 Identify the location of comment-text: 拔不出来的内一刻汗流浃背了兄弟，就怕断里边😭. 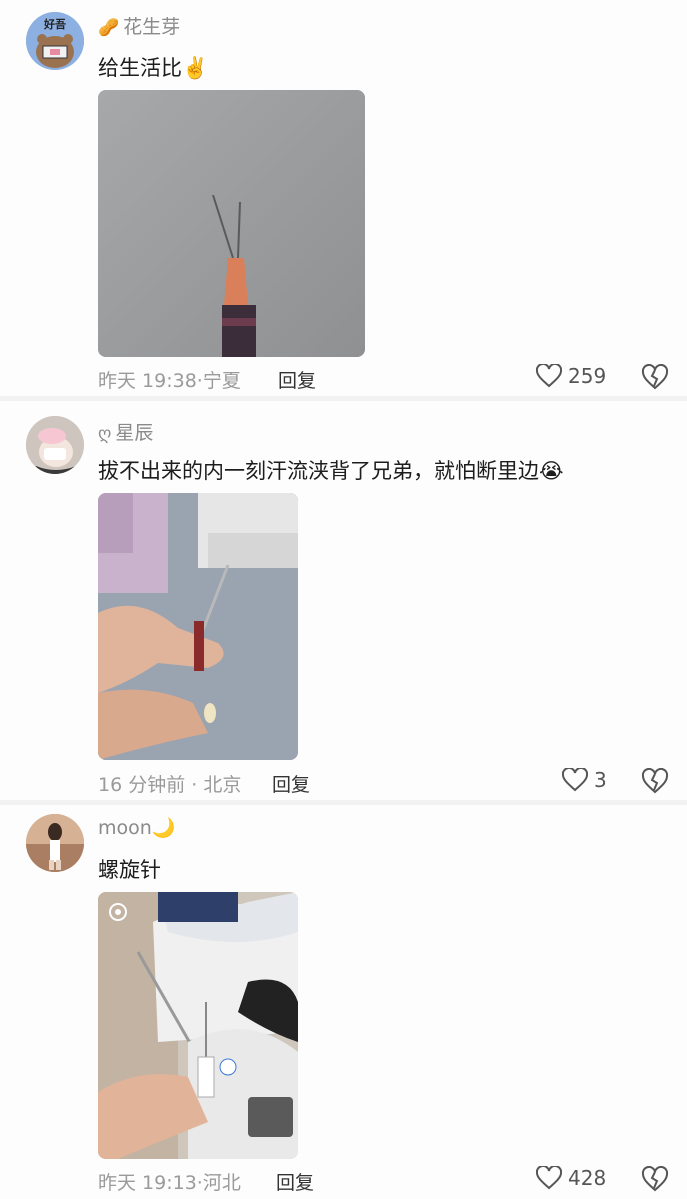
(331, 471).